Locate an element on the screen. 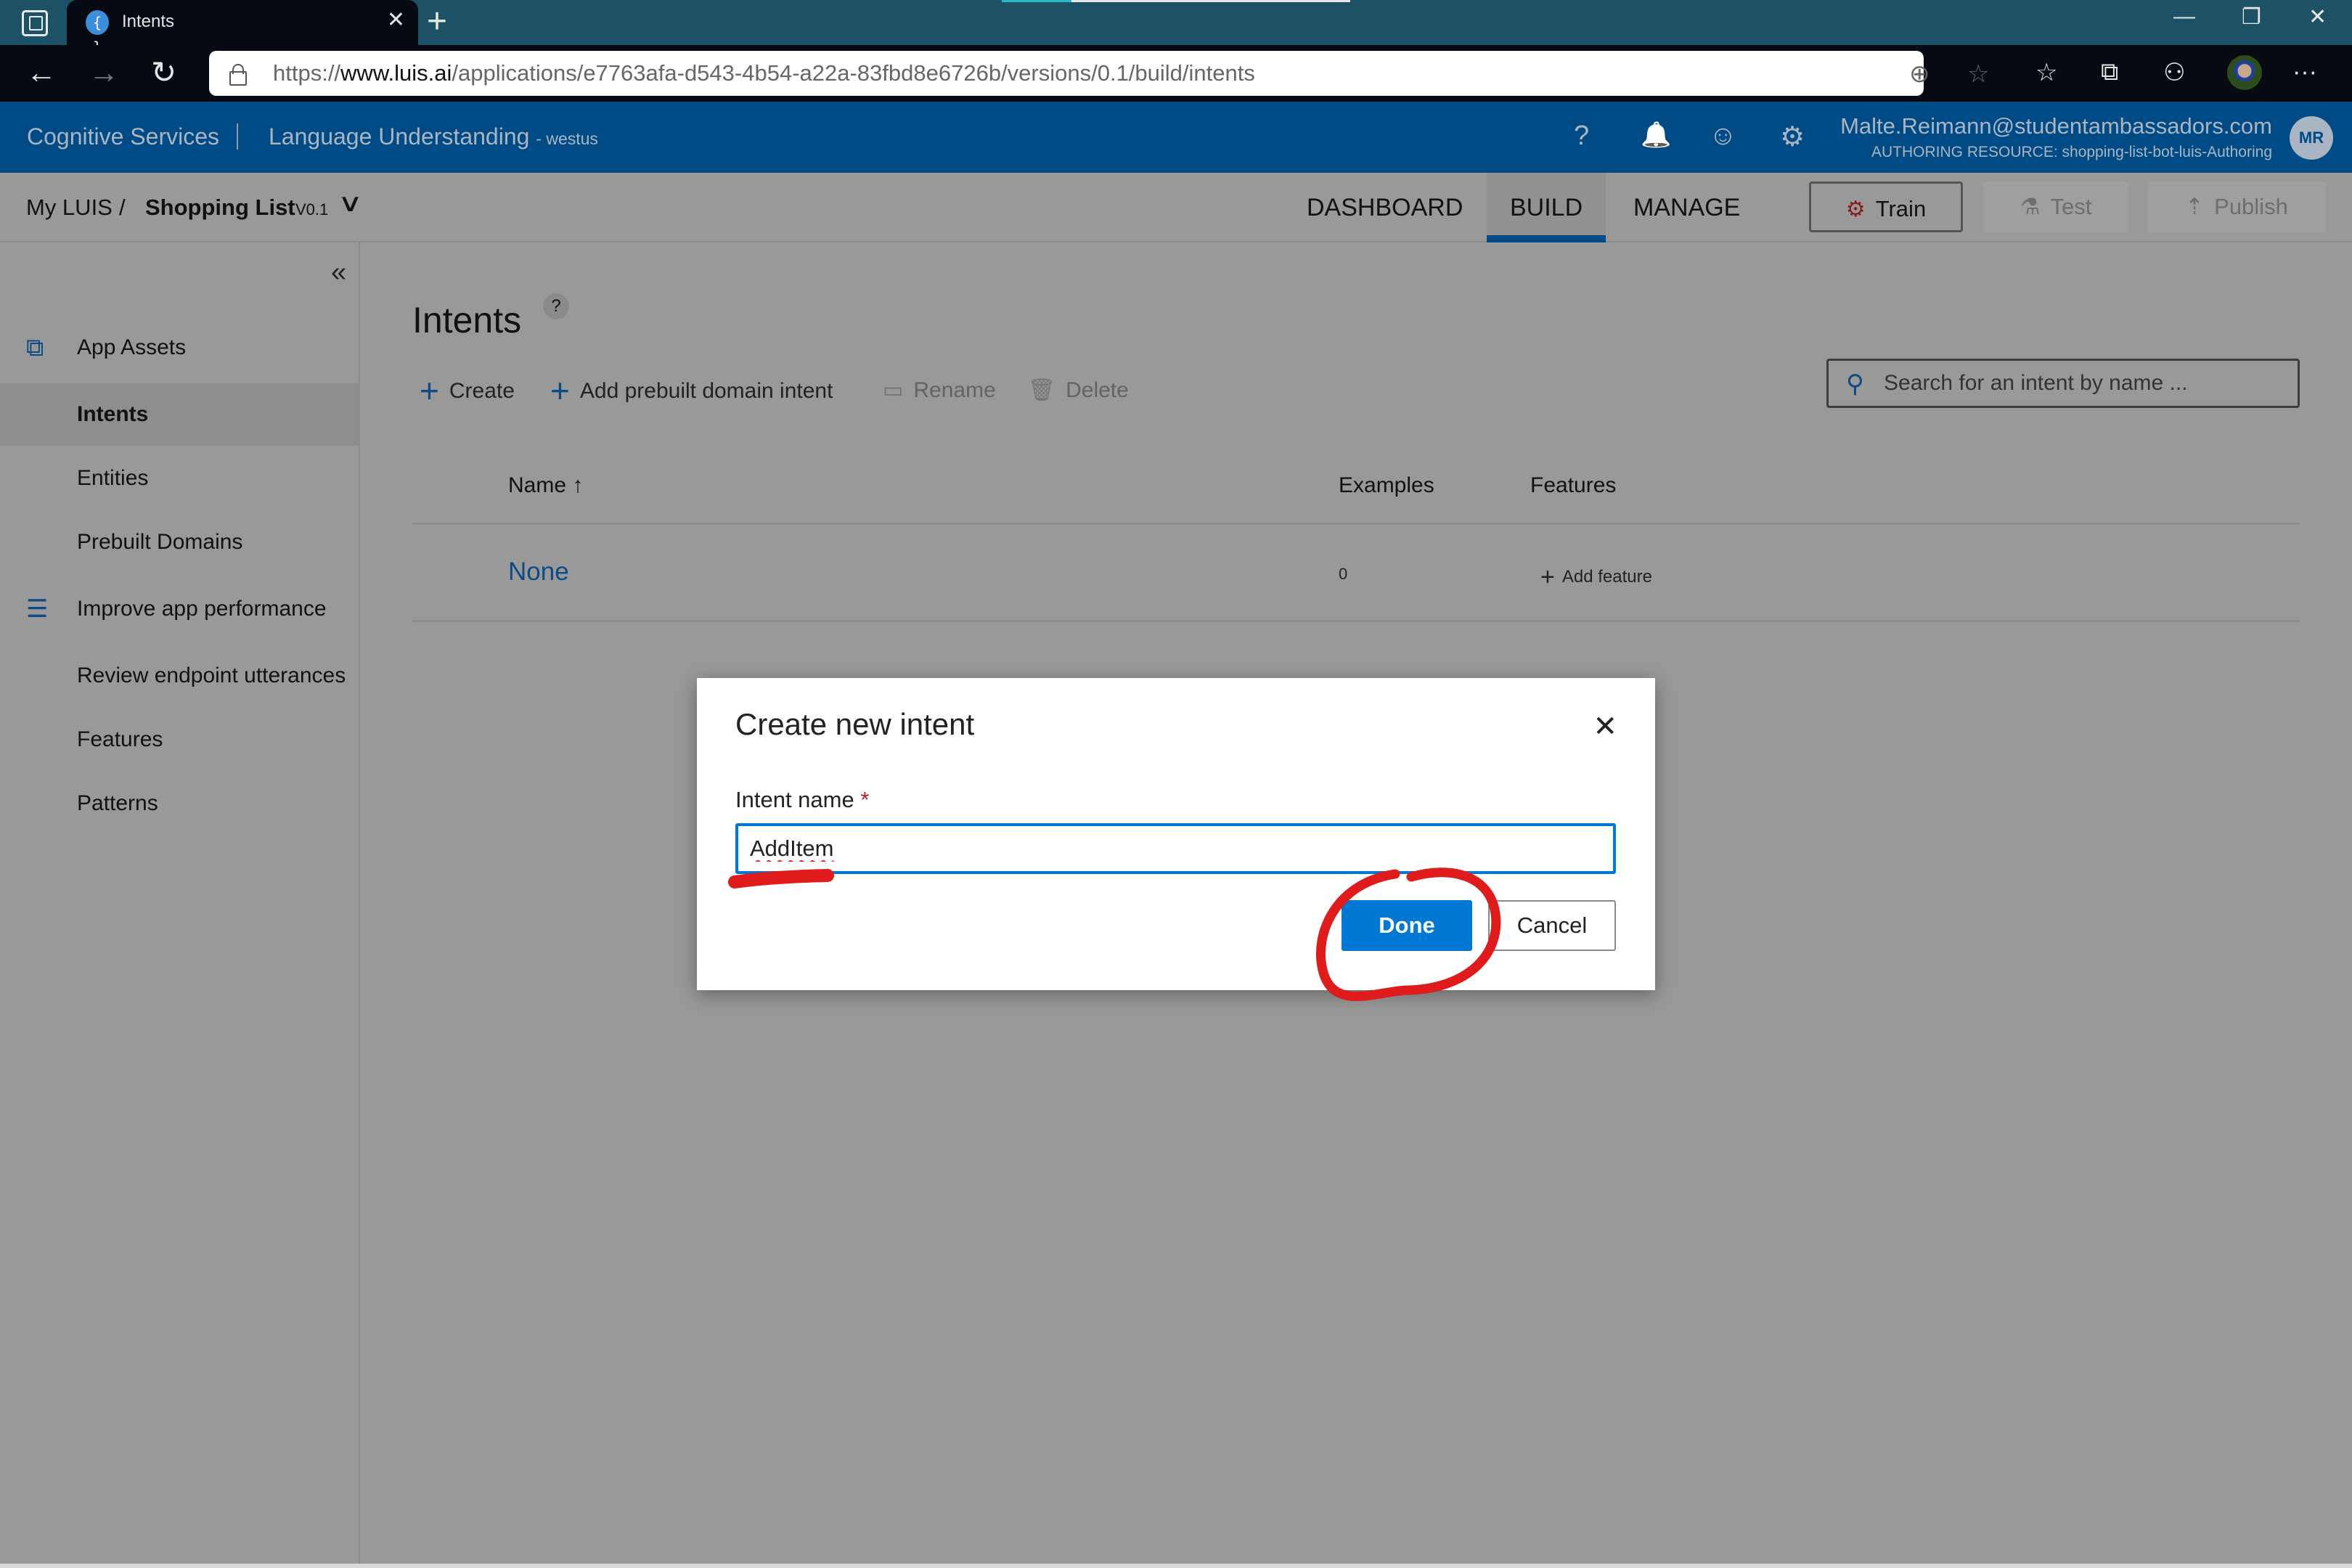 This screenshot has height=1568, width=2352. product-link: Language Understanding - westus is located at coordinates (434, 137).